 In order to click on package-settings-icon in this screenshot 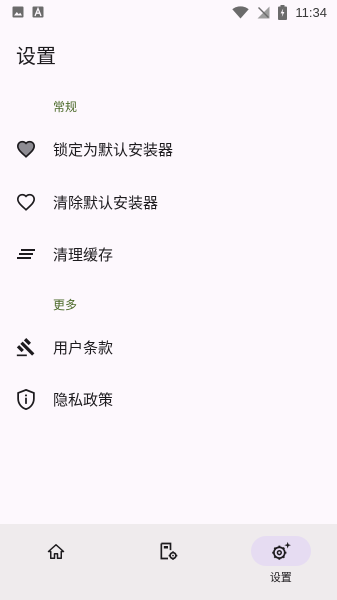, I will do `click(169, 551)`.